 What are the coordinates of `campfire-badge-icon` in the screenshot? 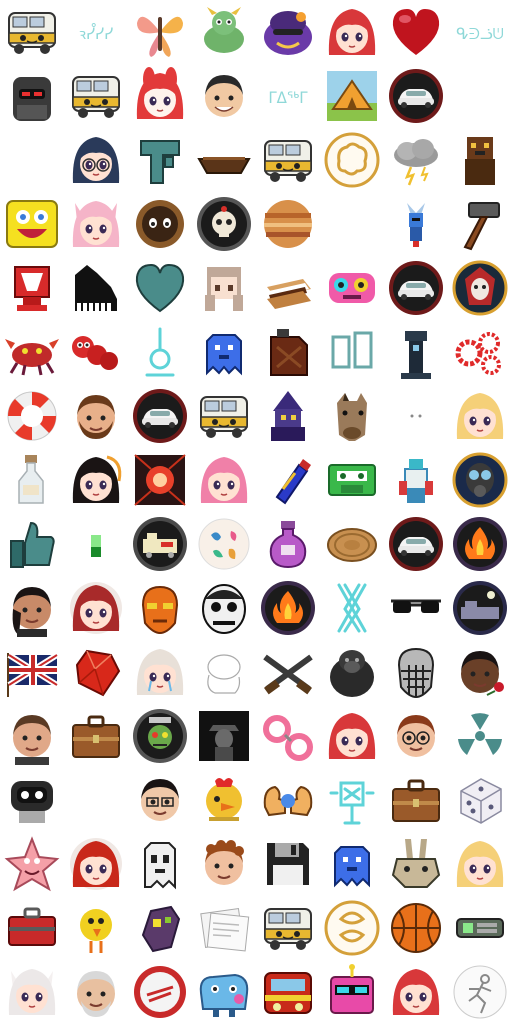 It's located at (480, 544).